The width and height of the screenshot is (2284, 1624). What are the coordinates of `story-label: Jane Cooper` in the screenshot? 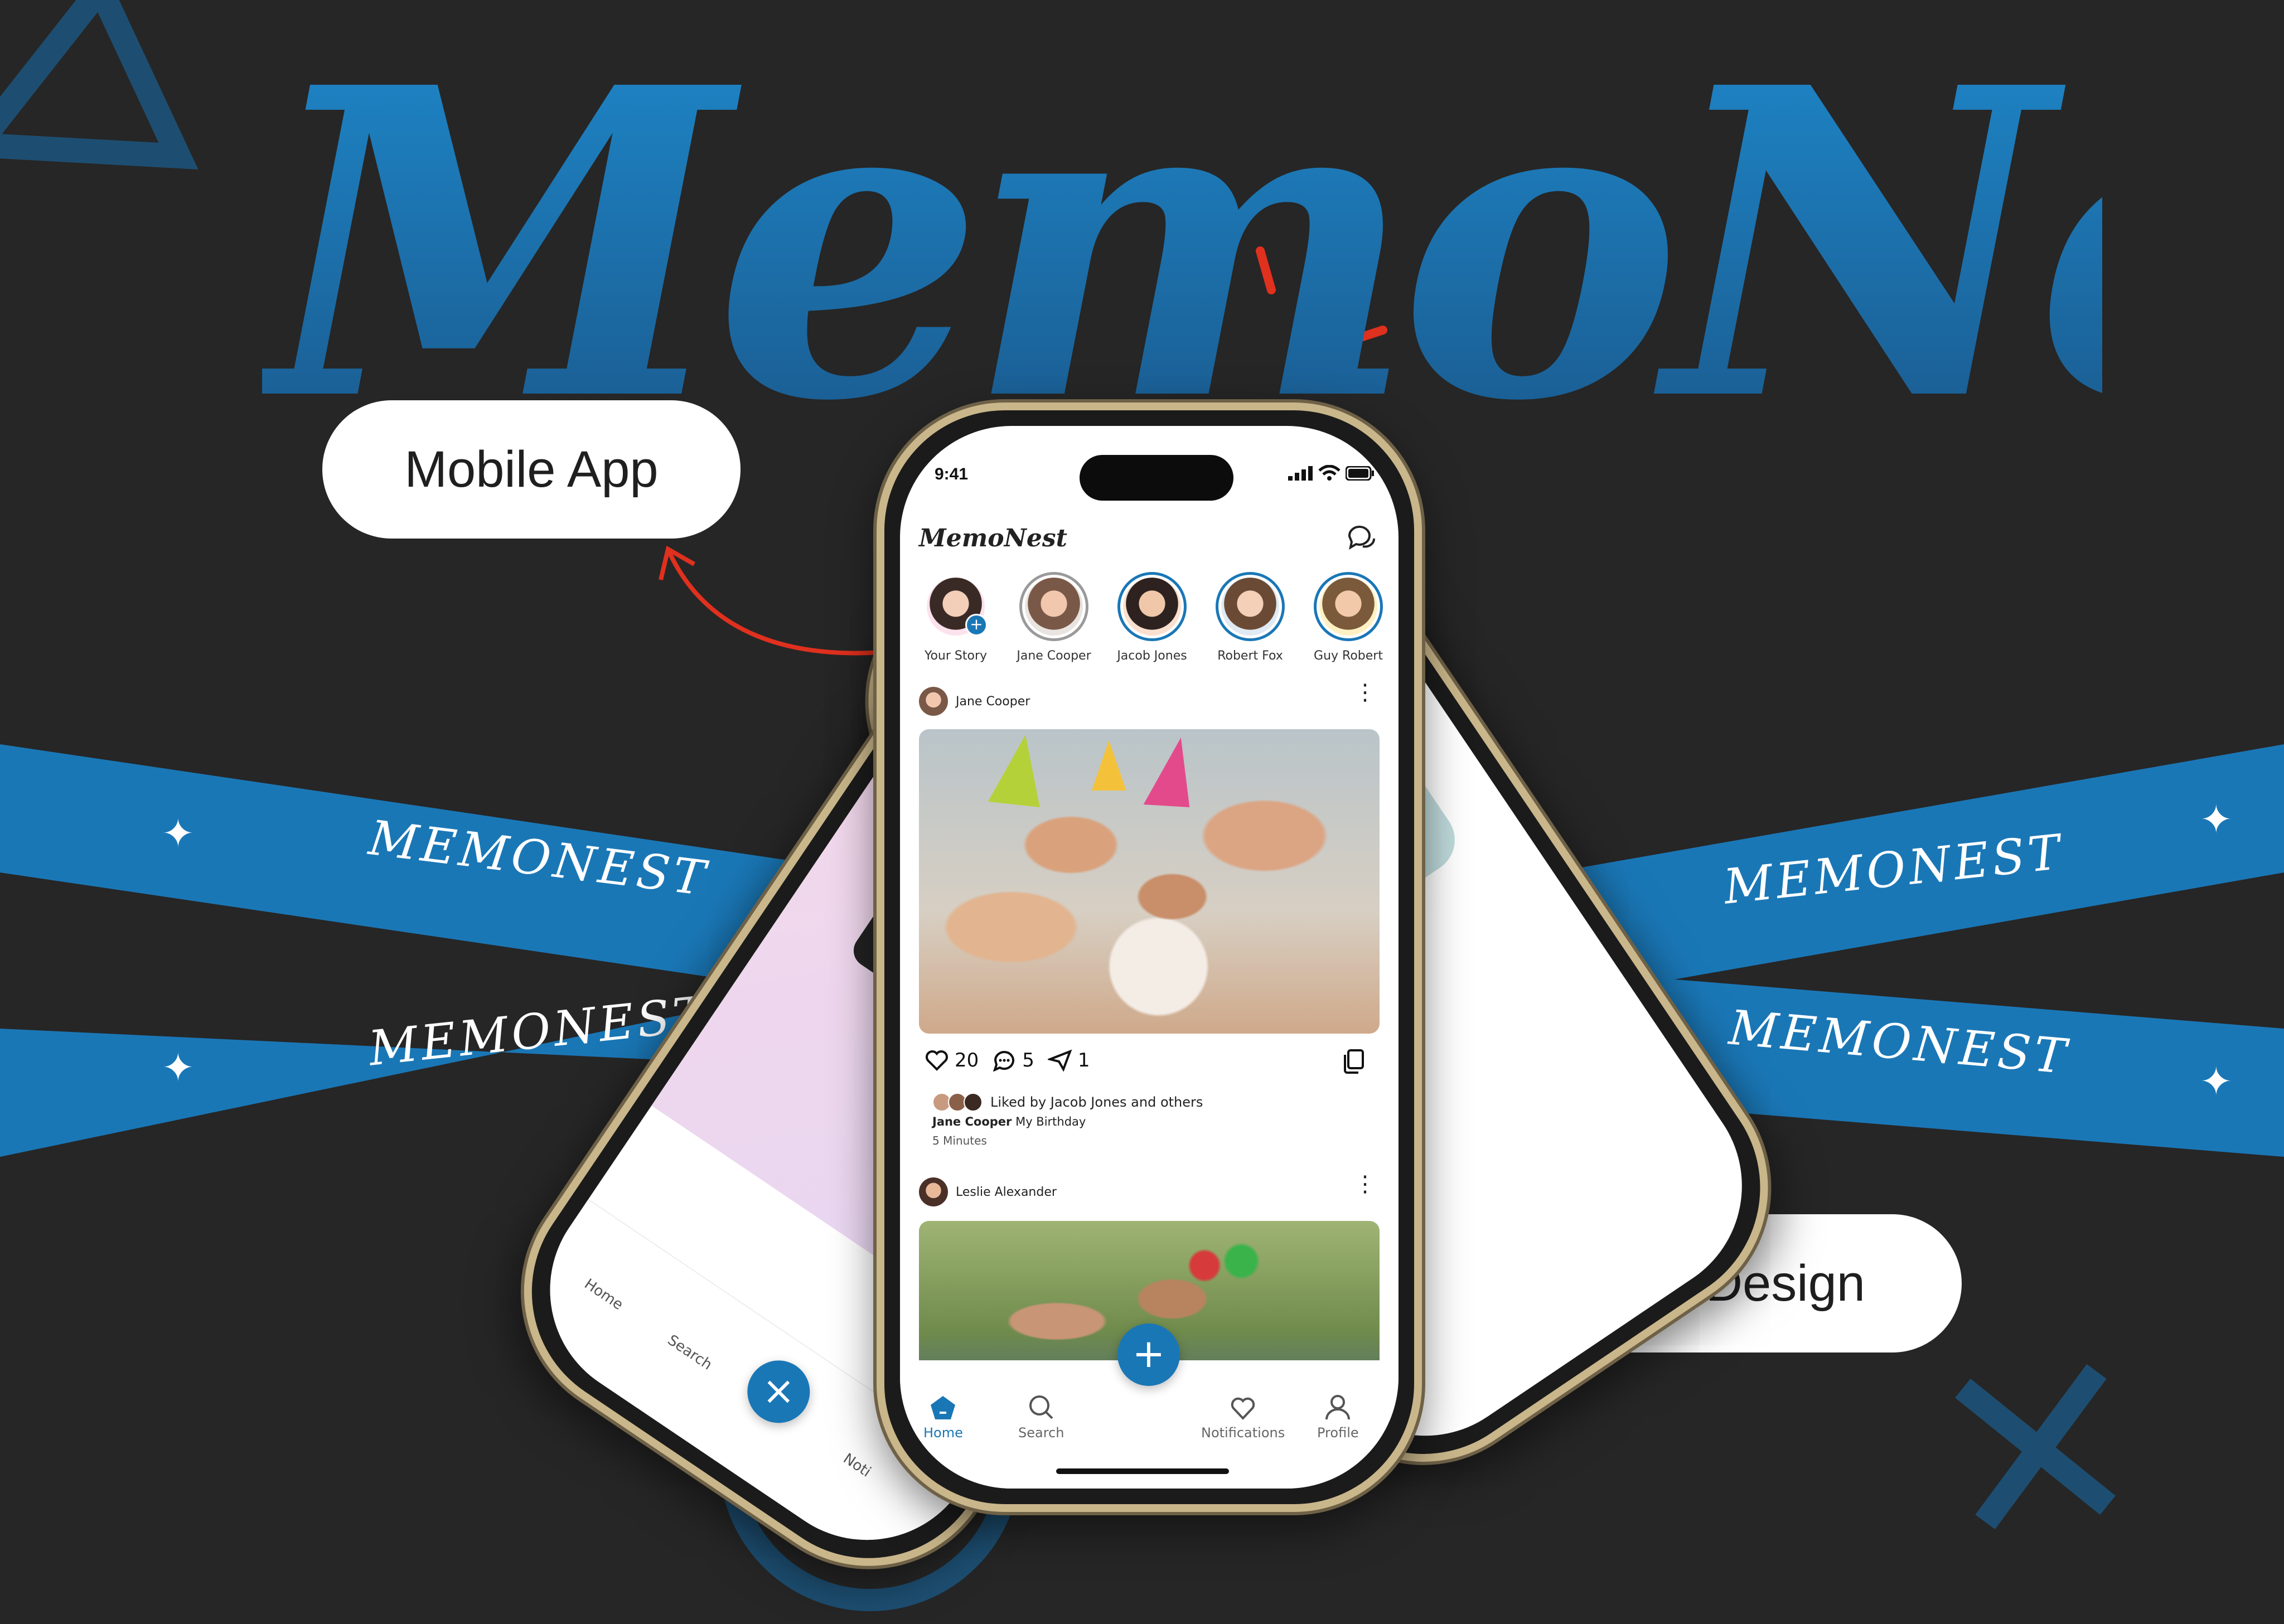 It's located at (1054, 656).